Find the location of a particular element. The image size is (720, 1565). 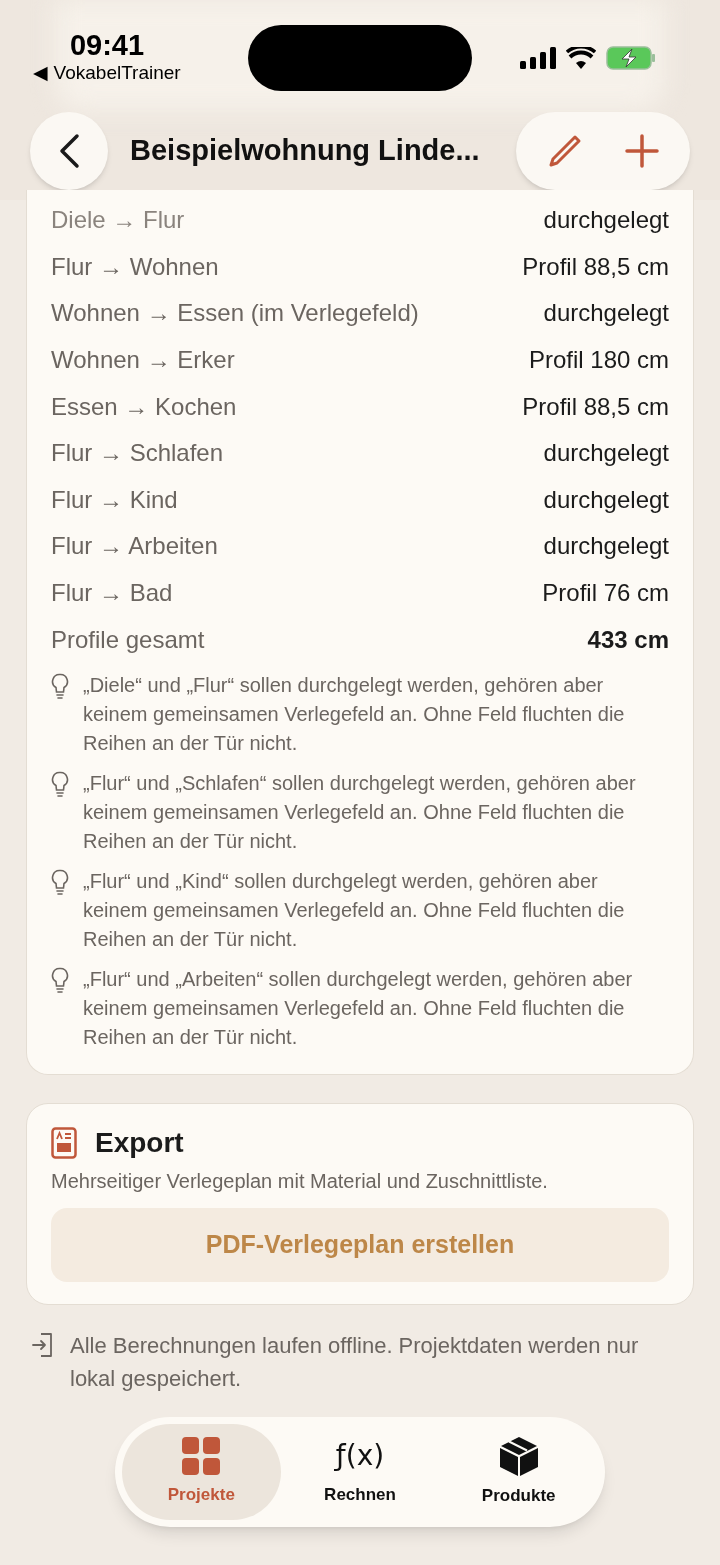

function-icon: ƒ(x) is located at coordinates (360, 1456).